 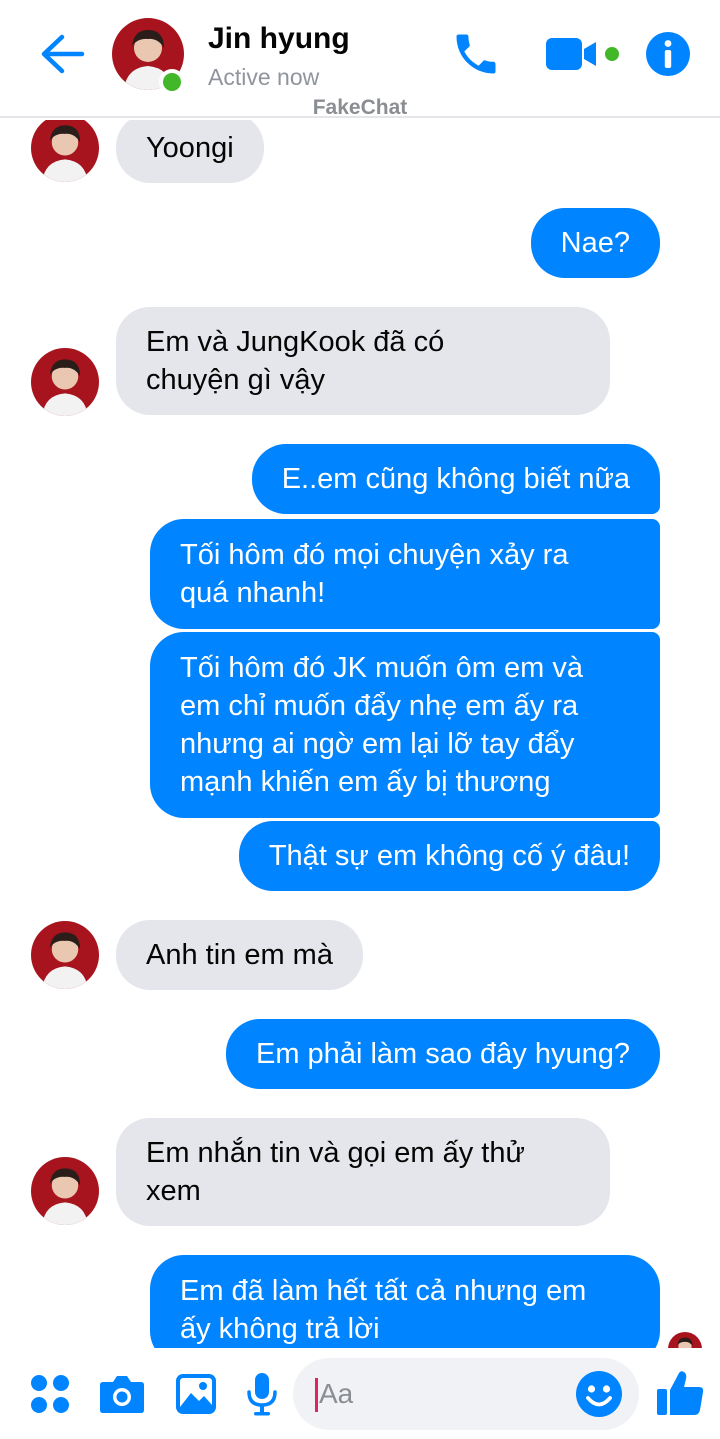 I want to click on info-button, so click(x=668, y=54).